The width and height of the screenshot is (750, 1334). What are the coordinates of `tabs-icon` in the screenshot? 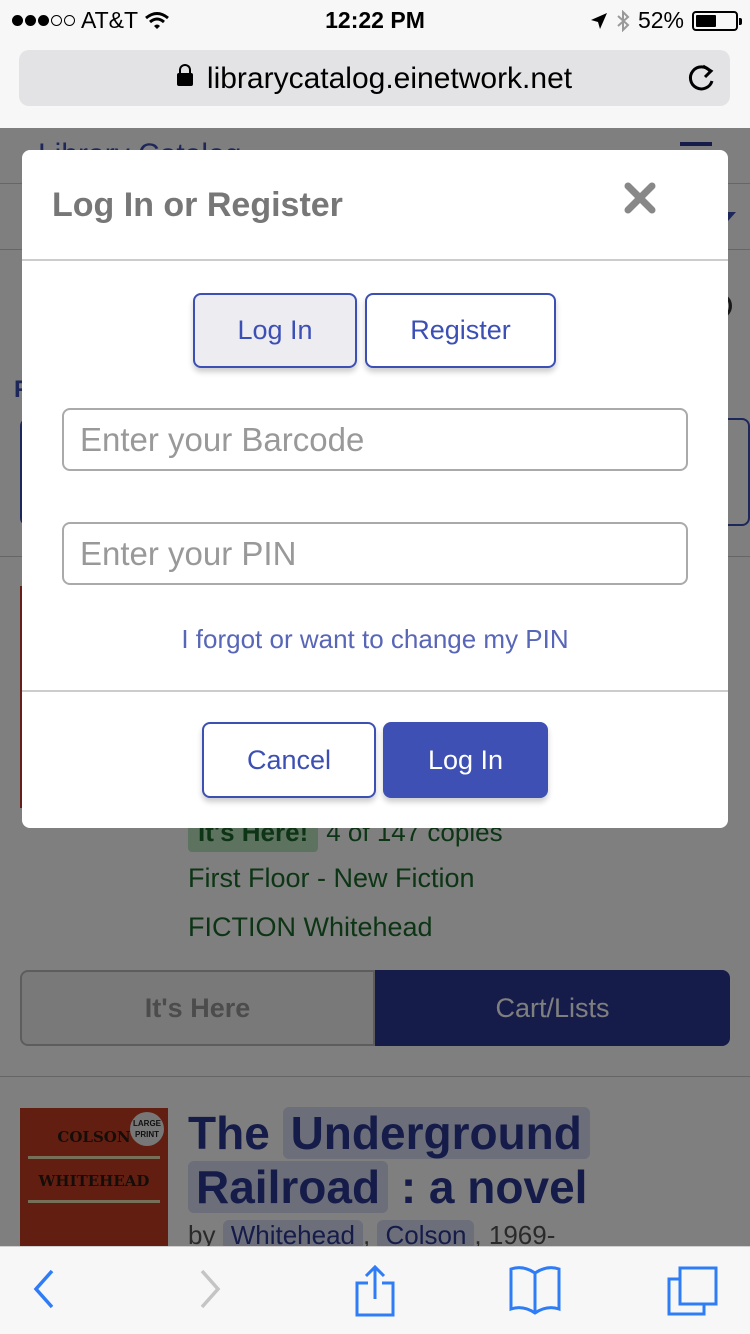 It's located at (693, 1291).